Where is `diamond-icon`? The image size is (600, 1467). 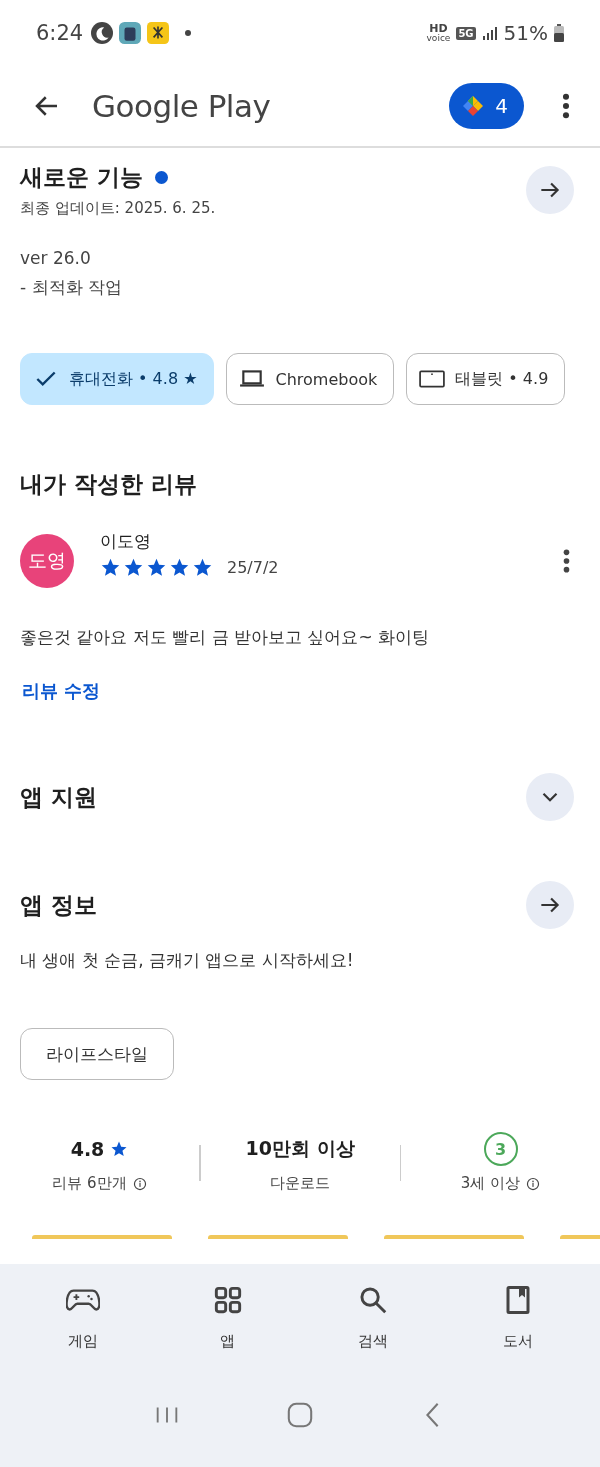 diamond-icon is located at coordinates (473, 106).